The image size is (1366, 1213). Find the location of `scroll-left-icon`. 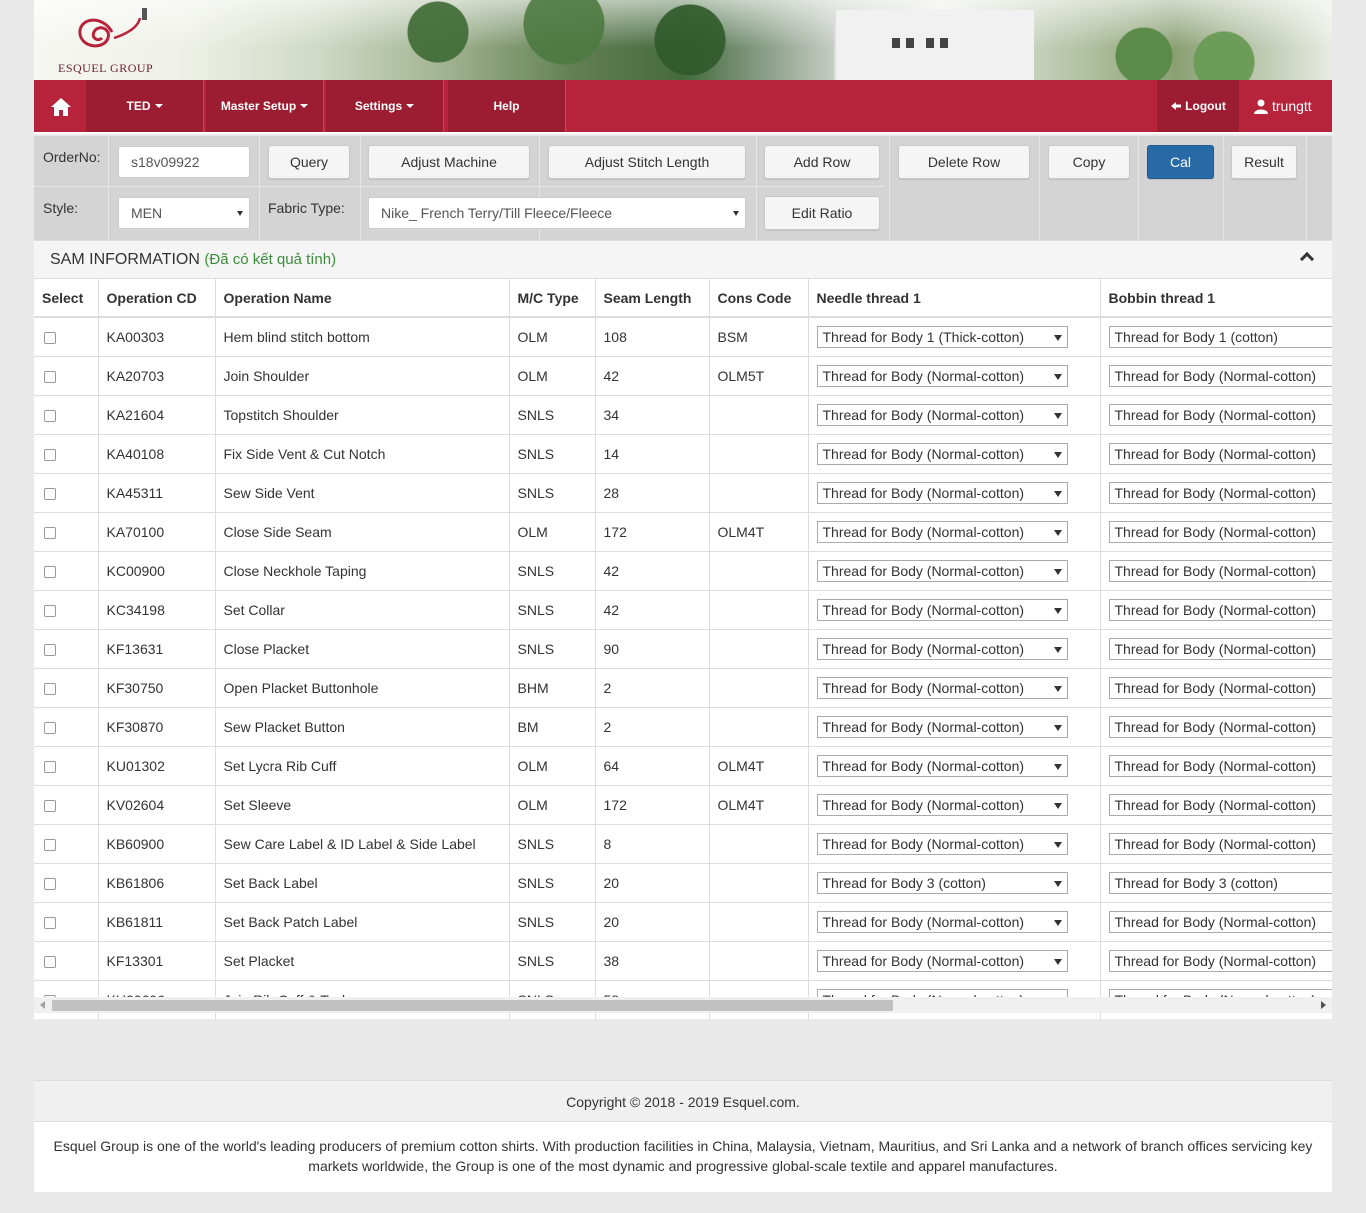

scroll-left-icon is located at coordinates (42, 1005).